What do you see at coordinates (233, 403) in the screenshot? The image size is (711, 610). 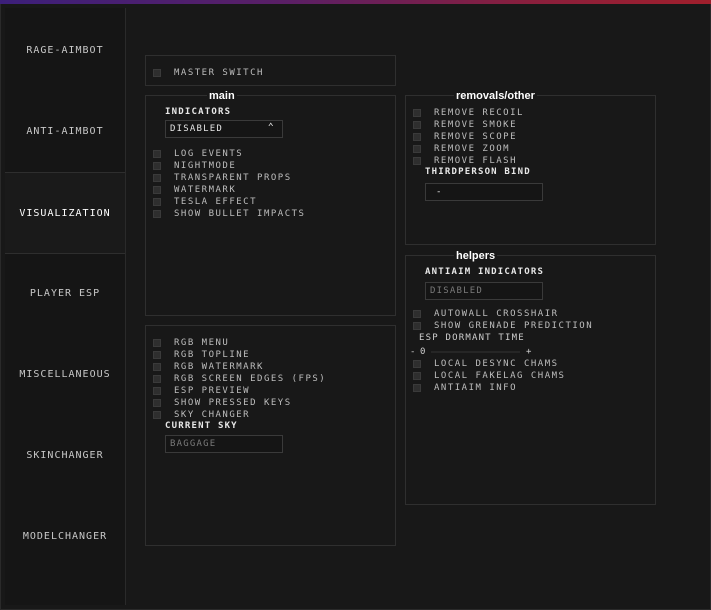 I see `option-label: SHOW PRESSED KEYS` at bounding box center [233, 403].